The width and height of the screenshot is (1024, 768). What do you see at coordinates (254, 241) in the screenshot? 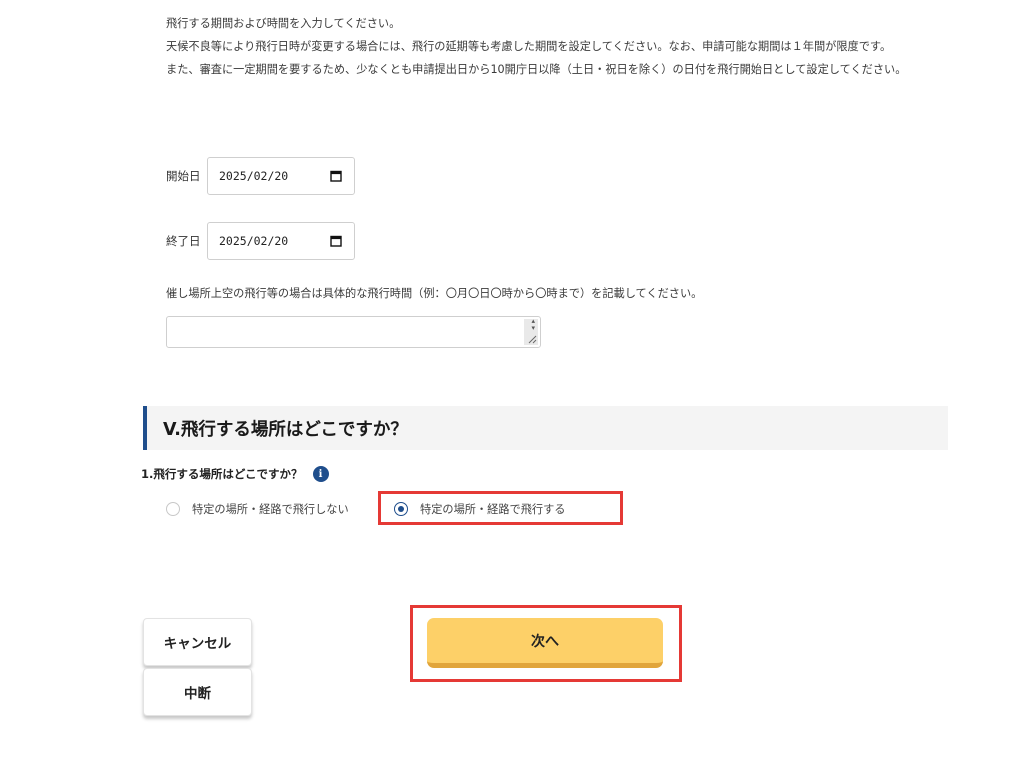
I see `end-date-value: 2025/02/20` at bounding box center [254, 241].